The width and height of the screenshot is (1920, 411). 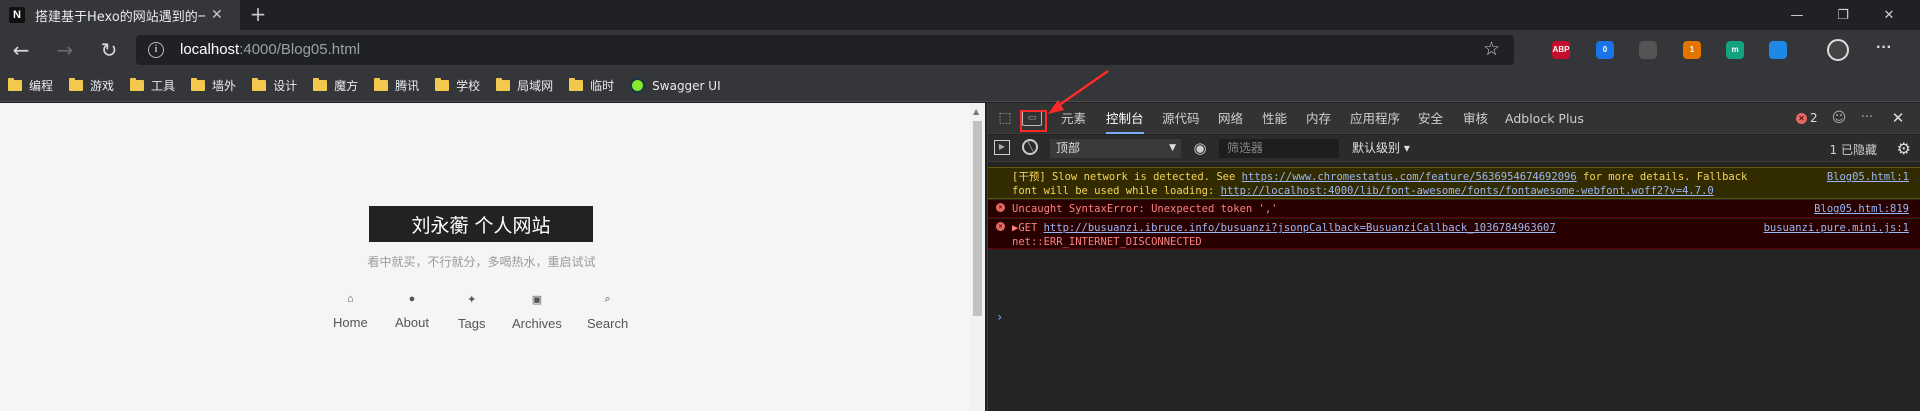 What do you see at coordinates (156, 50) in the screenshot?
I see `site-info-icon: i` at bounding box center [156, 50].